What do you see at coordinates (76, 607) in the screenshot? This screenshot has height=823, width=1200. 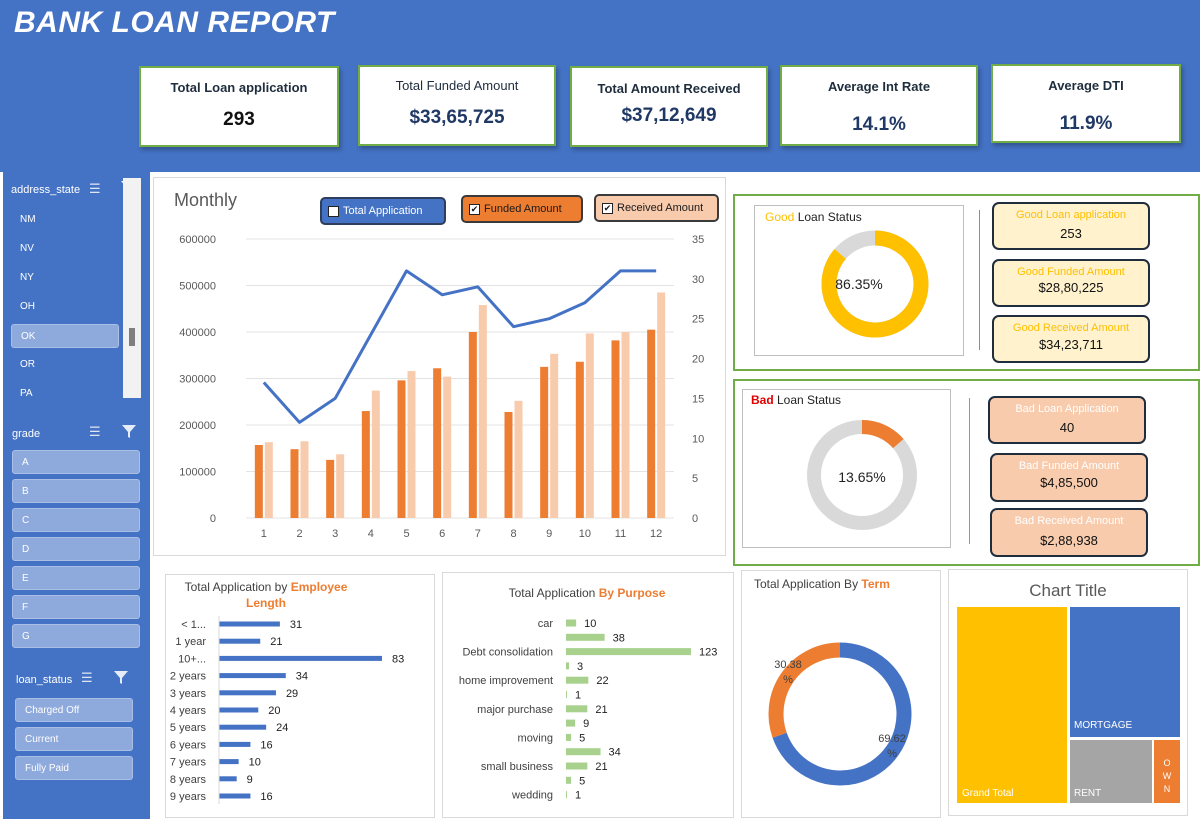 I see `slicer-item-grade: F` at bounding box center [76, 607].